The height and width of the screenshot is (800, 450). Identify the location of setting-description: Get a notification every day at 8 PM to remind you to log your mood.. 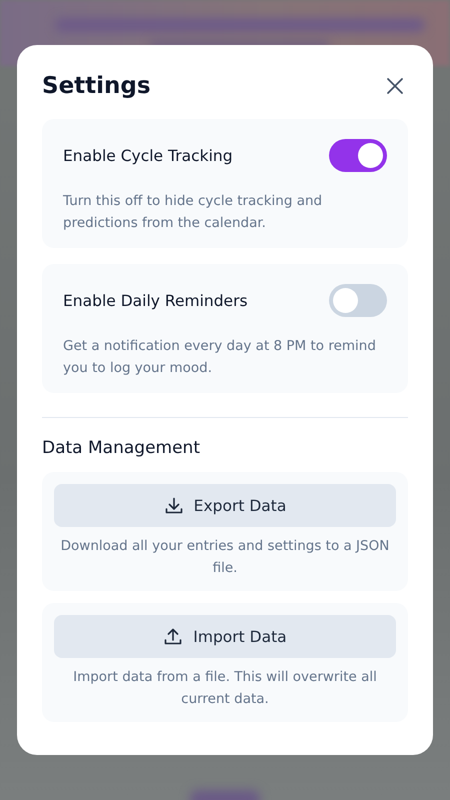
(220, 357).